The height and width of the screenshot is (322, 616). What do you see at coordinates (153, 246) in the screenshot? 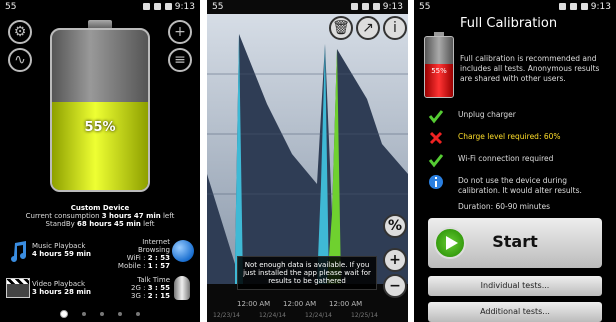
I see `internet-label: Internet Browsing` at bounding box center [153, 246].